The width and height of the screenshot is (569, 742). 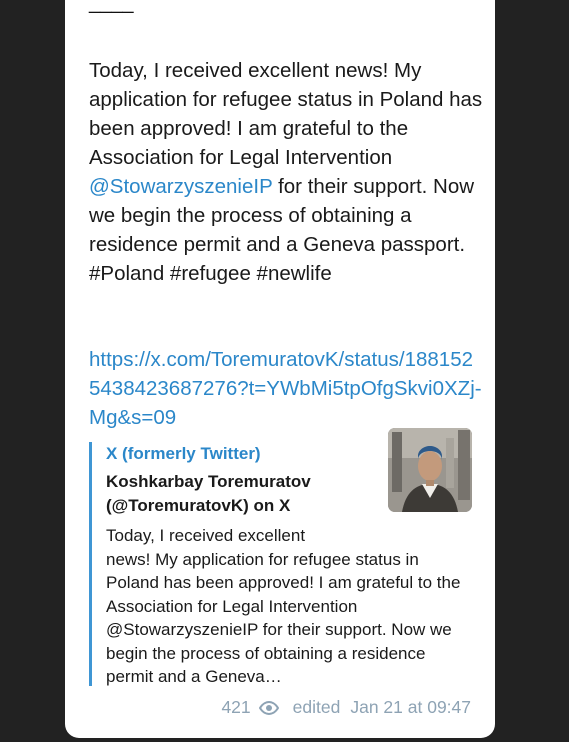 I want to click on eye-icon, so click(x=268, y=707).